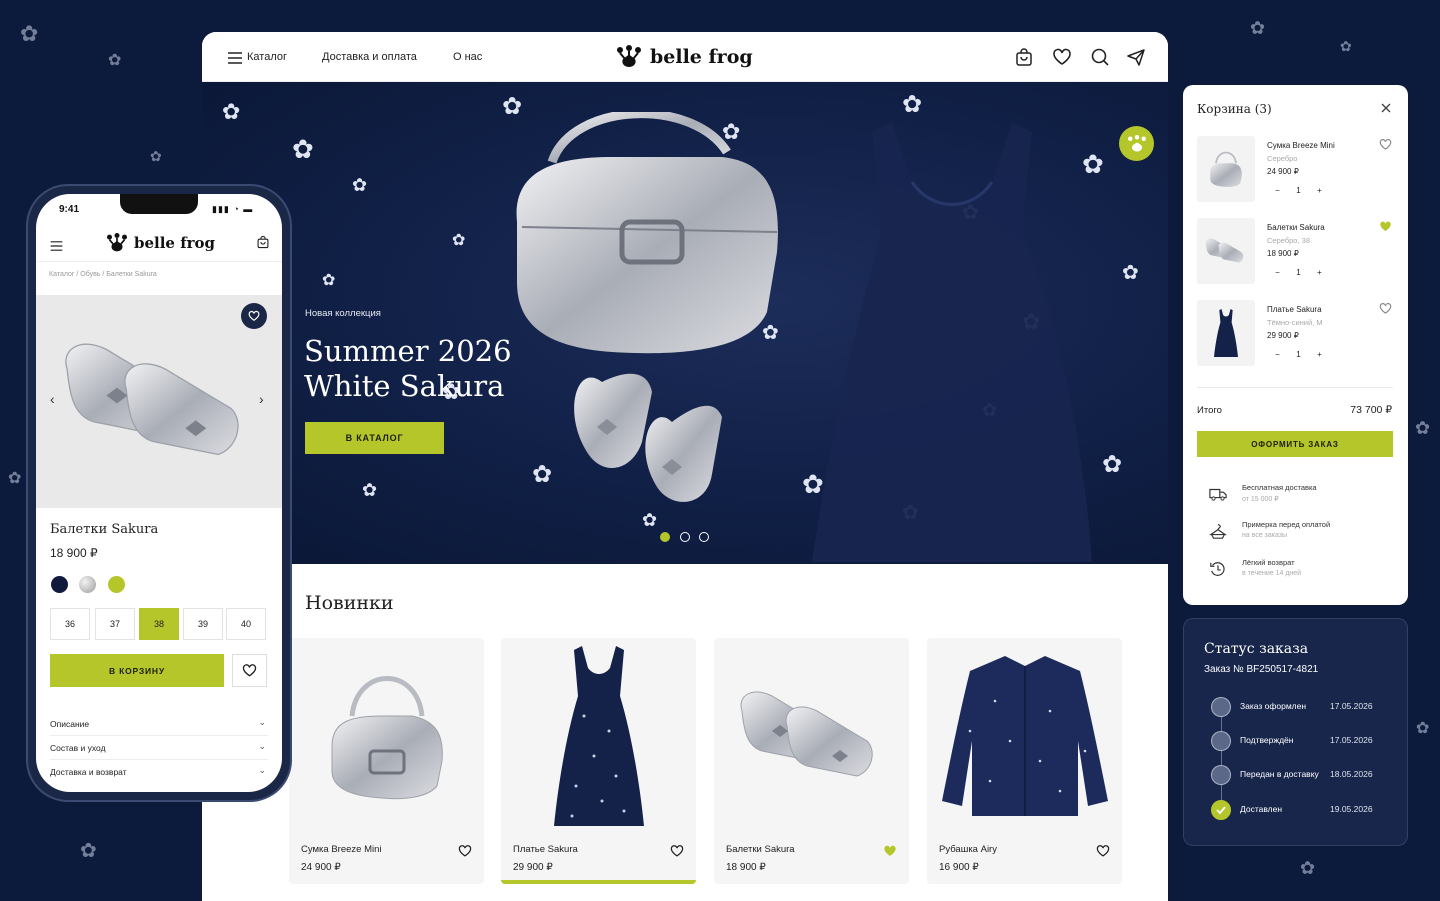 The height and width of the screenshot is (901, 1440). Describe the element at coordinates (1100, 57) in the screenshot. I see `search-icon` at that location.